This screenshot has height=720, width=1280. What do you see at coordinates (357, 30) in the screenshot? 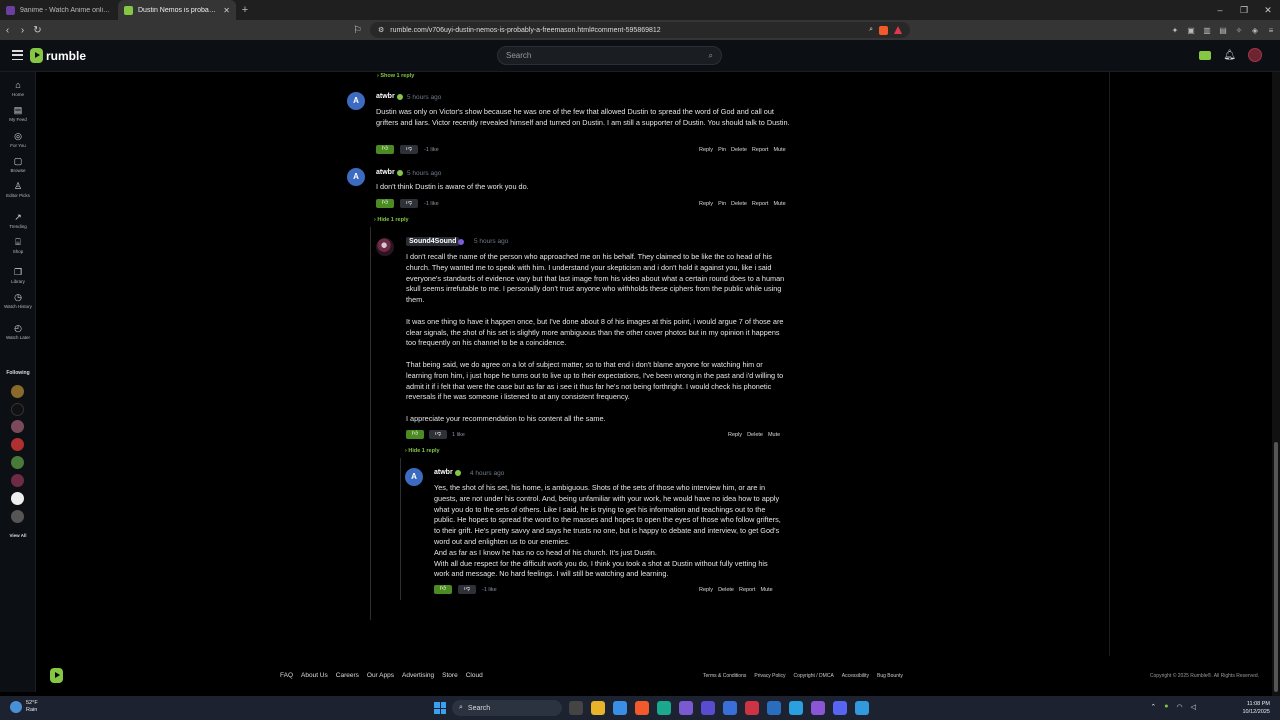
I see `bookmark-icon: ⚐` at bounding box center [357, 30].